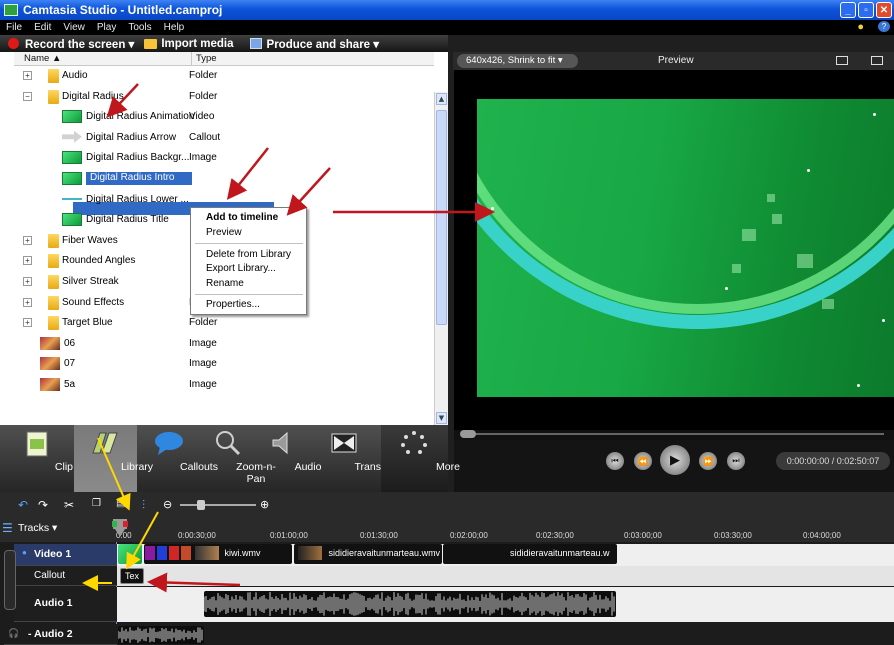 The image size is (894, 645). What do you see at coordinates (189, 44) in the screenshot?
I see `import-media-button: Import media` at bounding box center [189, 44].